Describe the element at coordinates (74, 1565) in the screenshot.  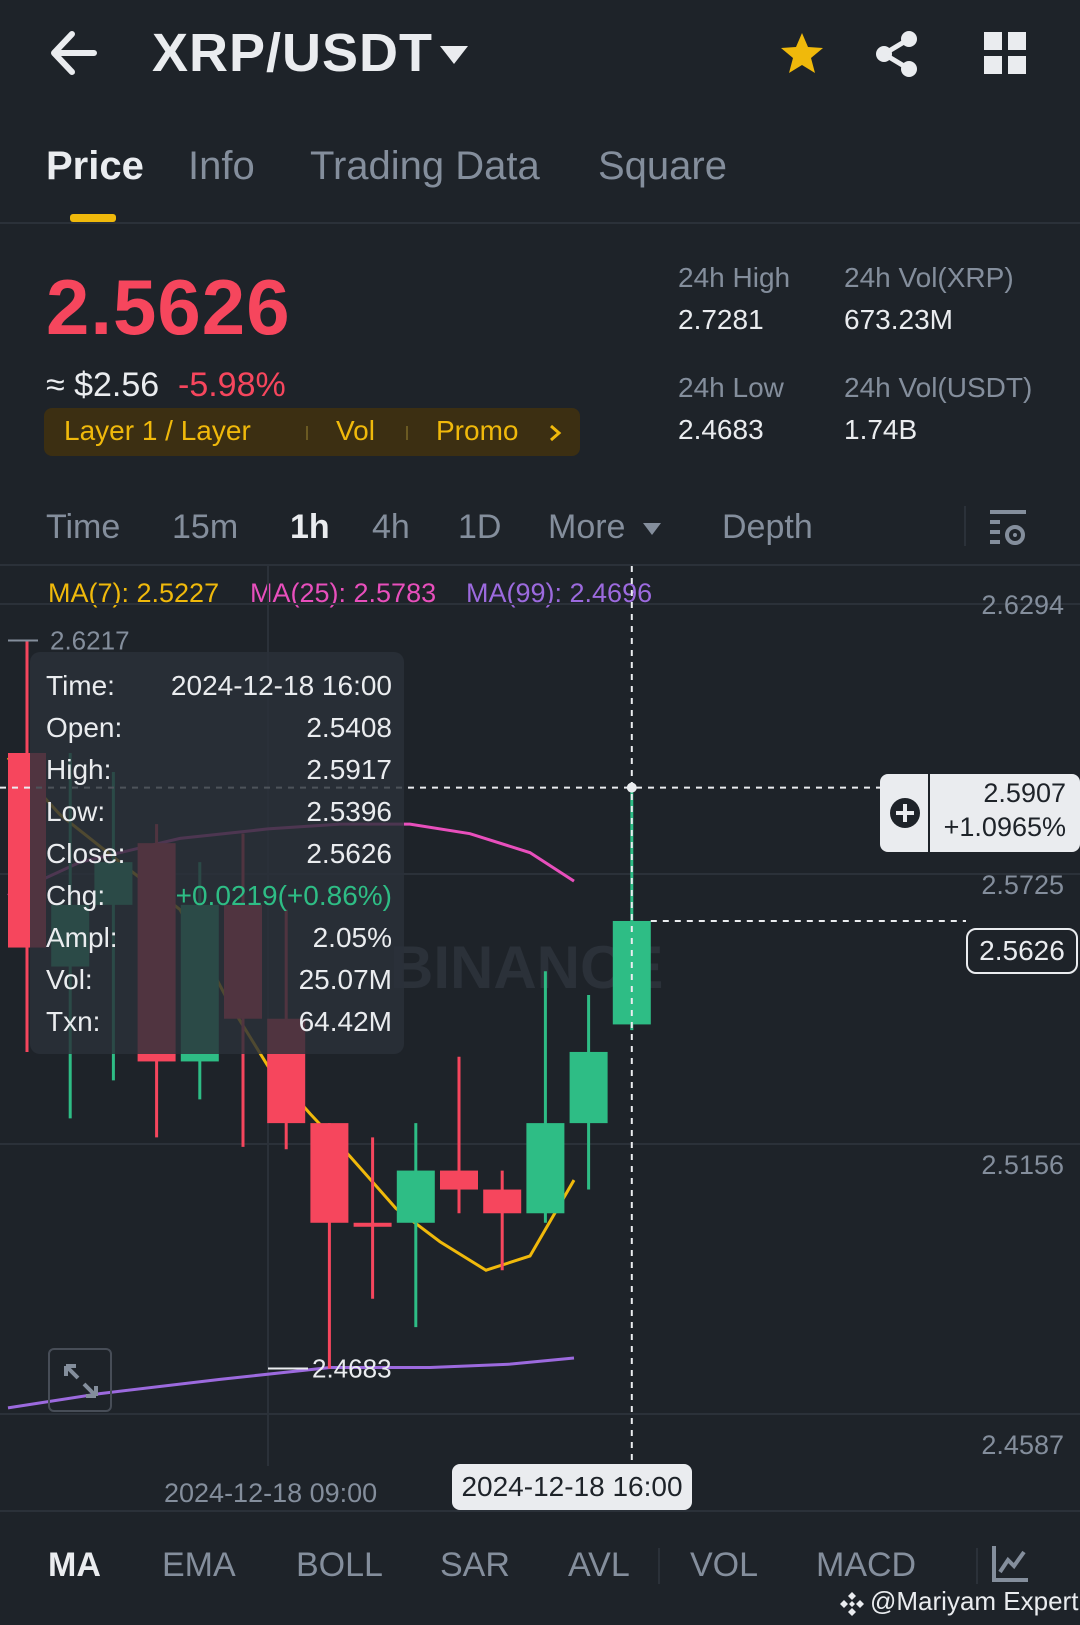
I see `indicator-ma: MA` at that location.